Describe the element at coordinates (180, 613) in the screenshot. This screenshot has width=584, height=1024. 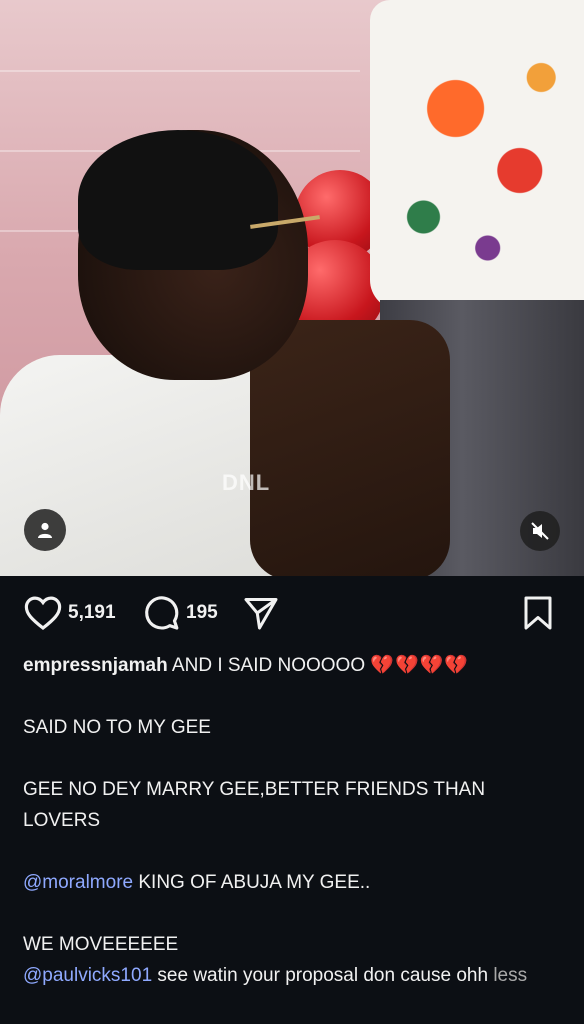
I see `comment-button: 195` at that location.